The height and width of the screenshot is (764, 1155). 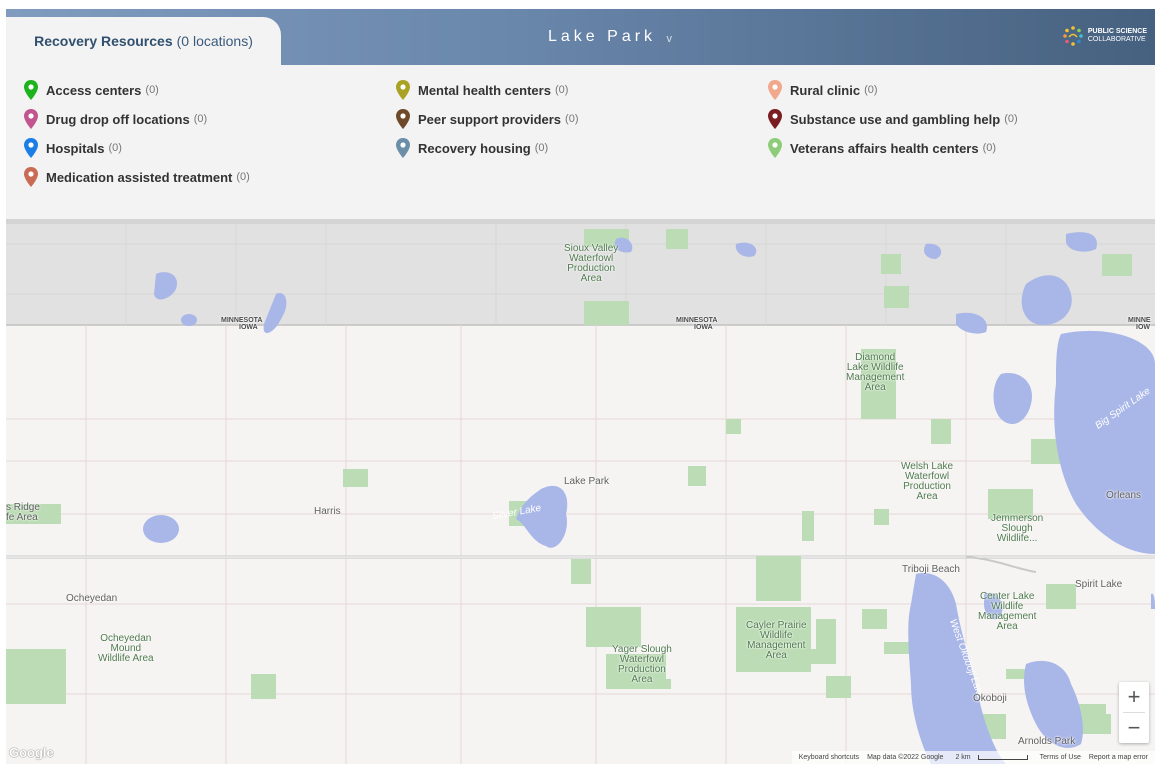 What do you see at coordinates (587, 481) in the screenshot?
I see `map-label-lake-park: Lake Park` at bounding box center [587, 481].